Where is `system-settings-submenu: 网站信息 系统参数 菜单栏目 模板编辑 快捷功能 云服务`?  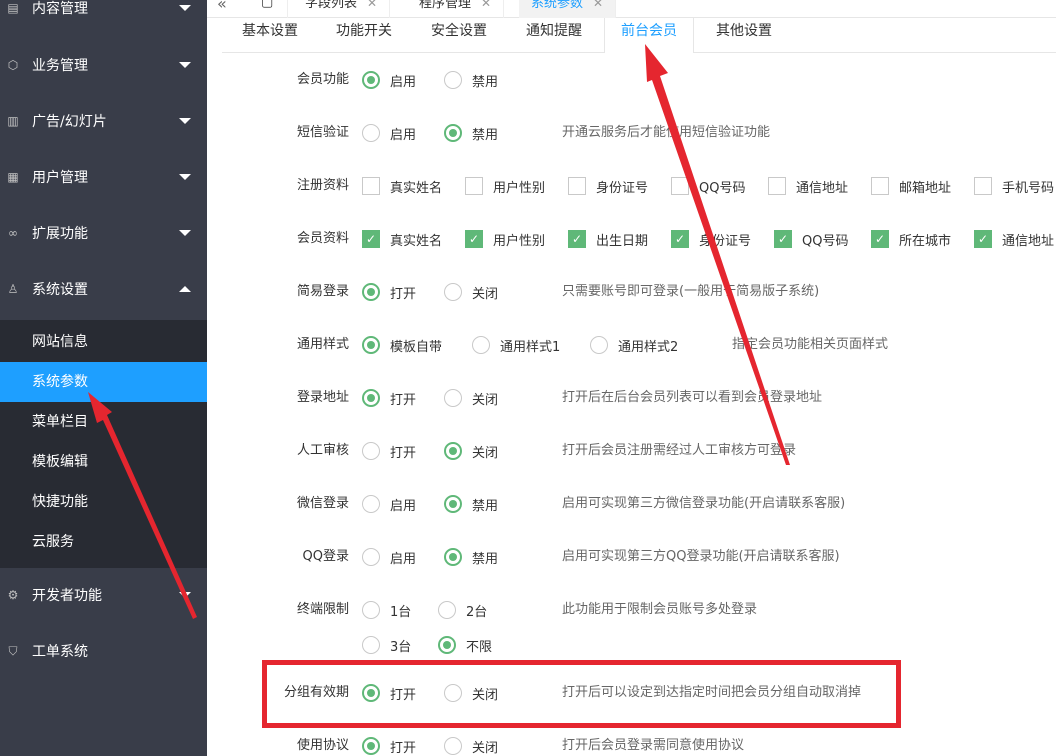 system-settings-submenu: 网站信息 系统参数 菜单栏目 模板编辑 快捷功能 云服务 is located at coordinates (103, 444).